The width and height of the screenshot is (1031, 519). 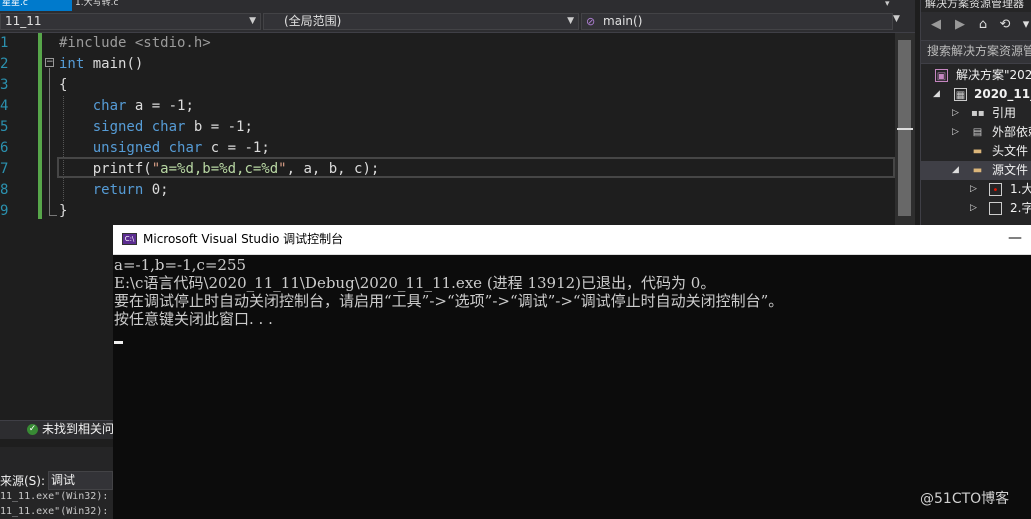 What do you see at coordinates (4, 43) in the screenshot?
I see `line-number: 1` at bounding box center [4, 43].